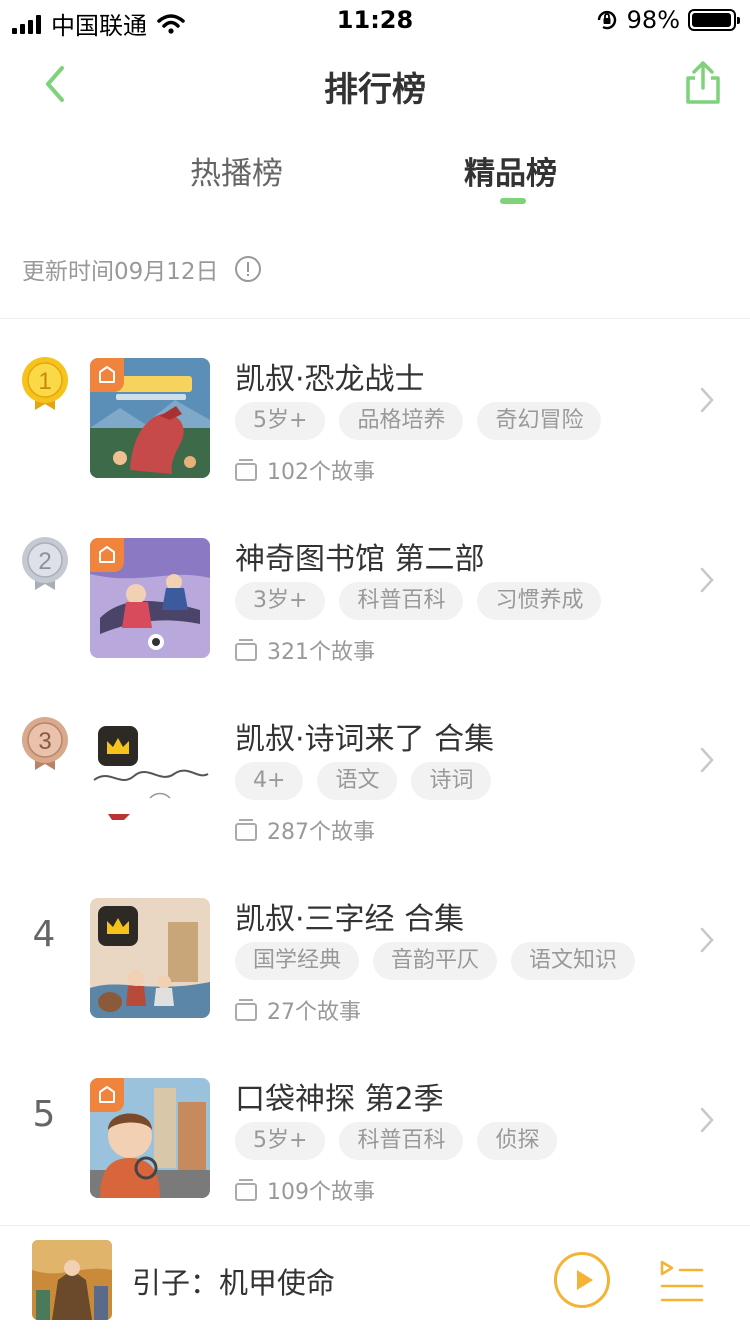 The width and height of the screenshot is (750, 1334). I want to click on tag: 4+, so click(269, 781).